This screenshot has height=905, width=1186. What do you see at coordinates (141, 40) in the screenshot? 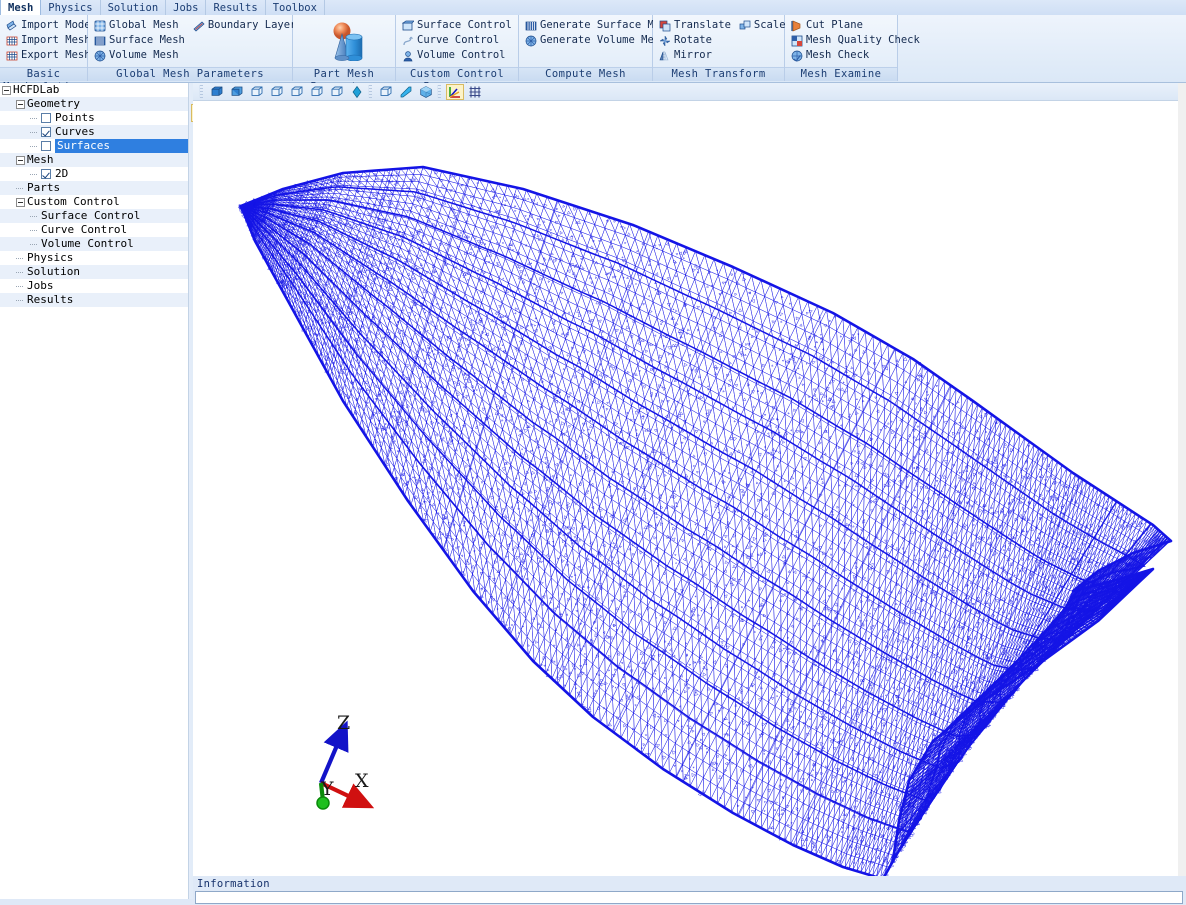
I see `ribbon-item-surface-mesh: Surface Mesh` at bounding box center [141, 40].